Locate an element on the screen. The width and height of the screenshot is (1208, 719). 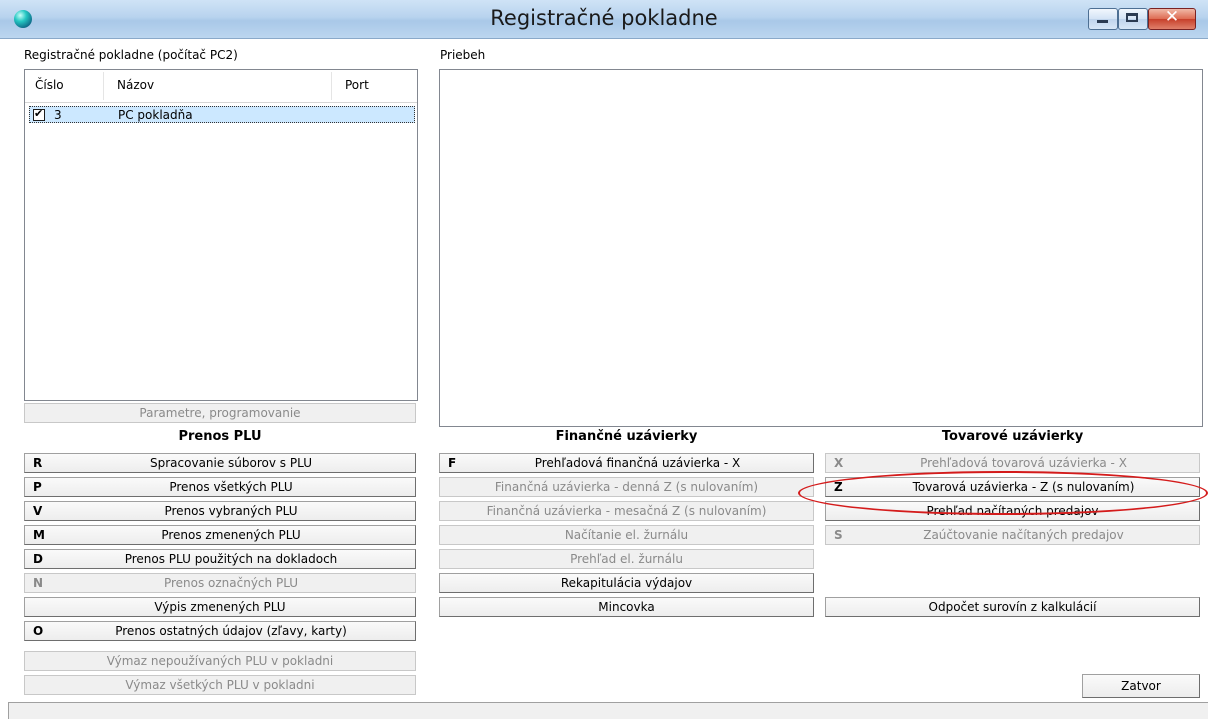
close-icon: ✕ is located at coordinates (1172, 17).